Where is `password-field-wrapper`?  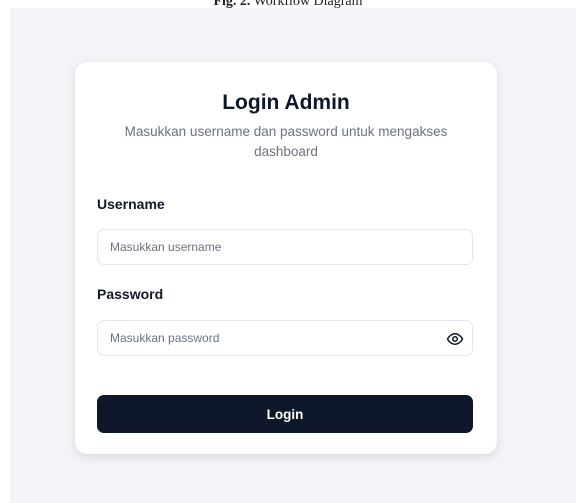
password-field-wrapper is located at coordinates (285, 338).